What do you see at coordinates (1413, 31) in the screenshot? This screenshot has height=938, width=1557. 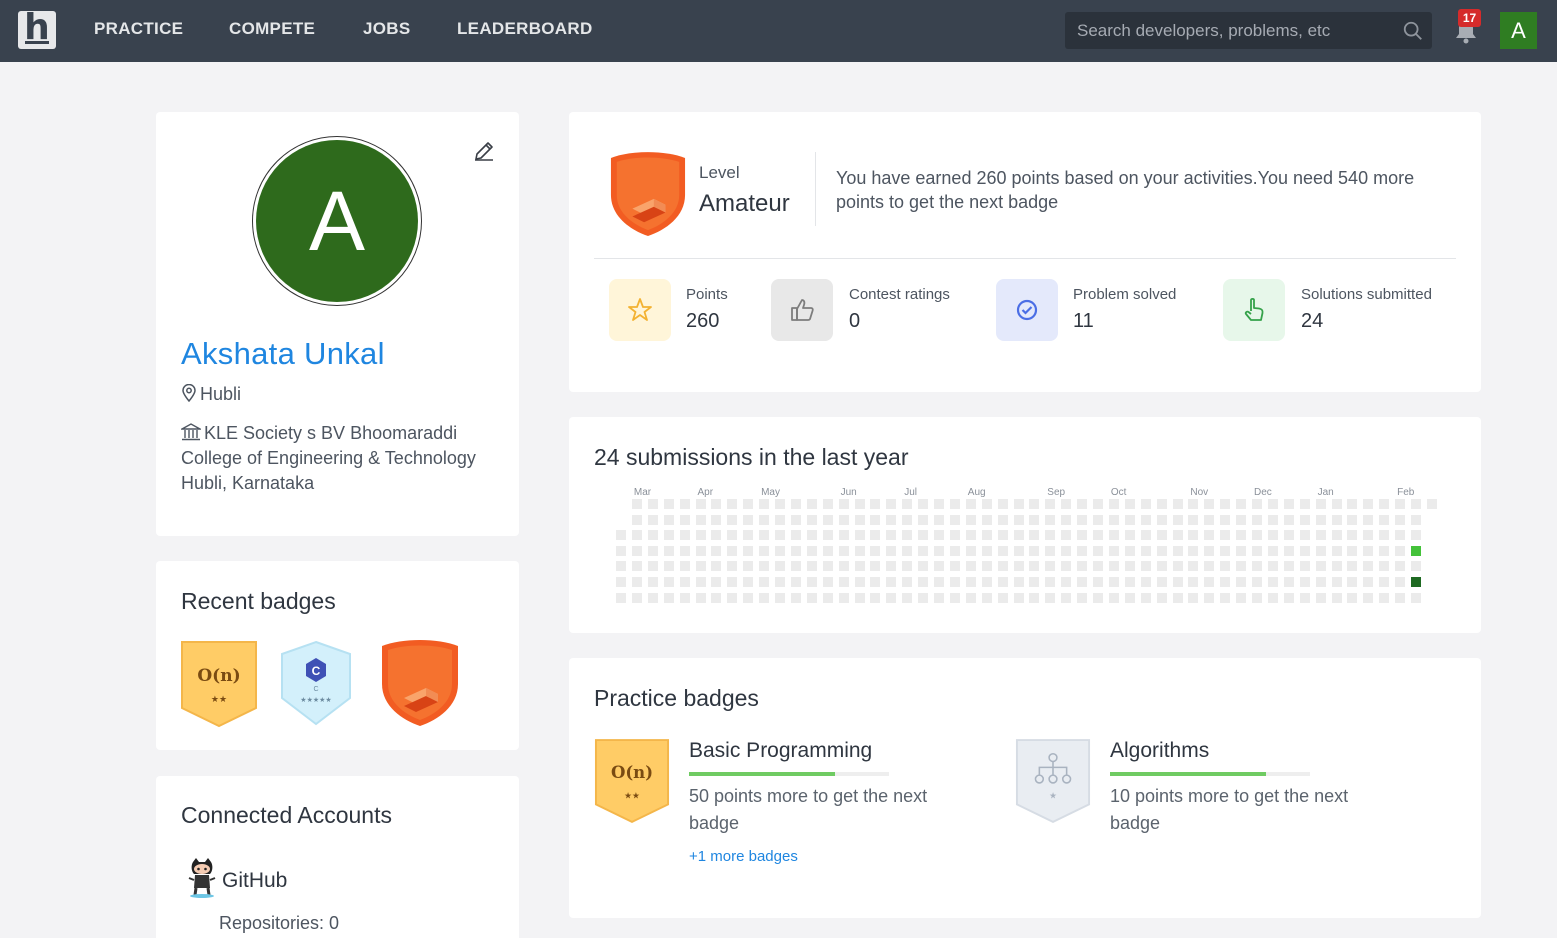 I see `search-icon` at bounding box center [1413, 31].